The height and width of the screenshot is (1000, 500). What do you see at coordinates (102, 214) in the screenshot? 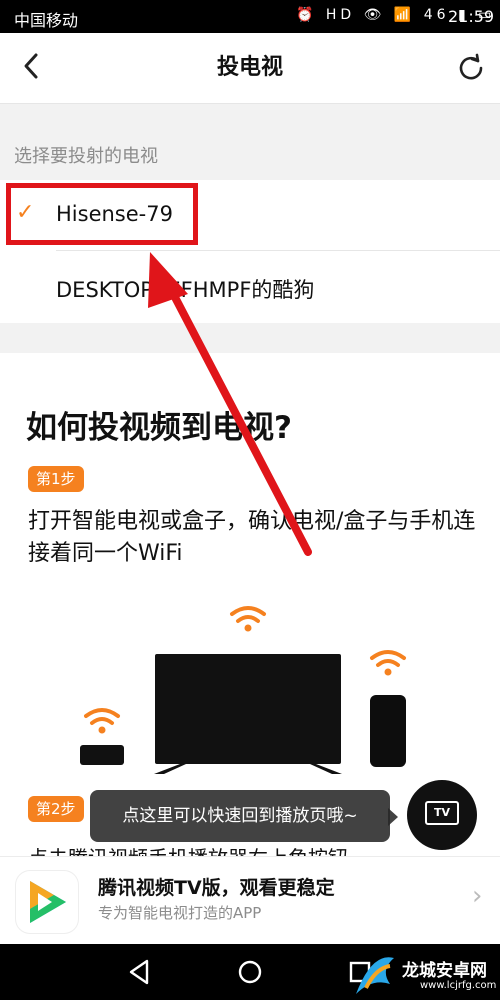
I see `highlight-box` at bounding box center [102, 214].